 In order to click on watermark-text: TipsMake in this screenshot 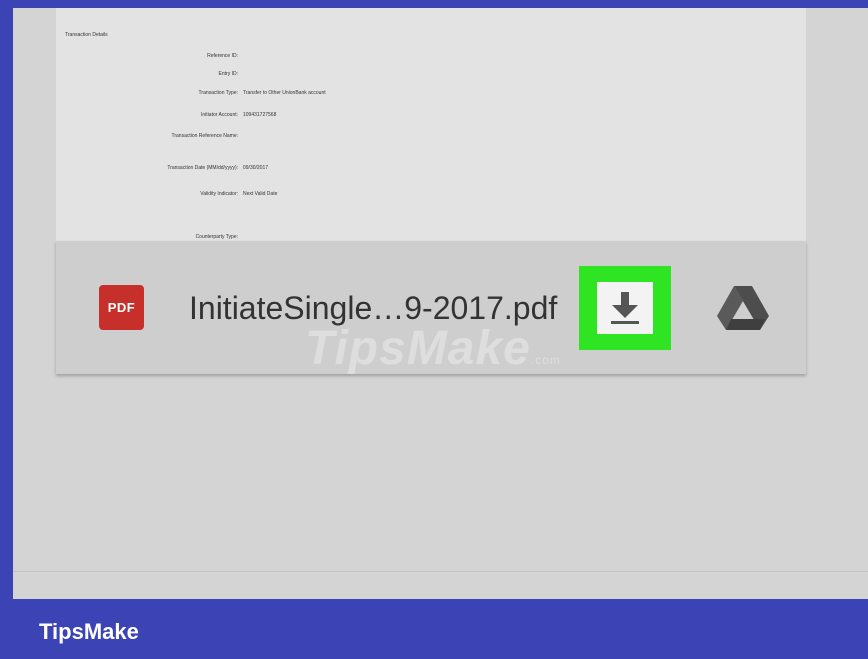, I will do `click(418, 348)`.